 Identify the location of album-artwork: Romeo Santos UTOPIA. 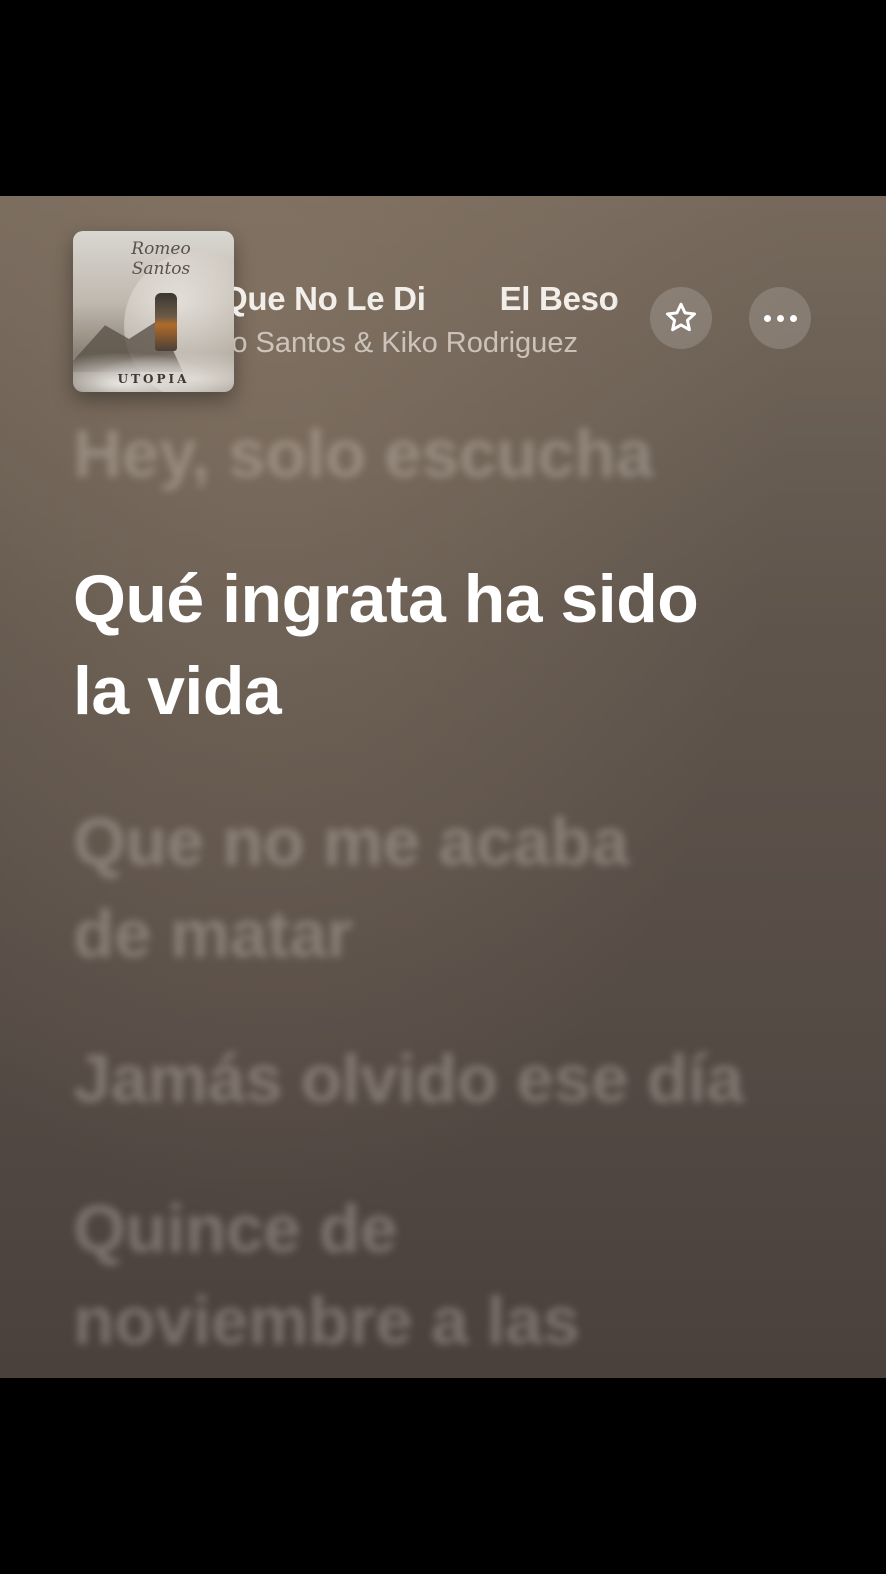
(153, 311).